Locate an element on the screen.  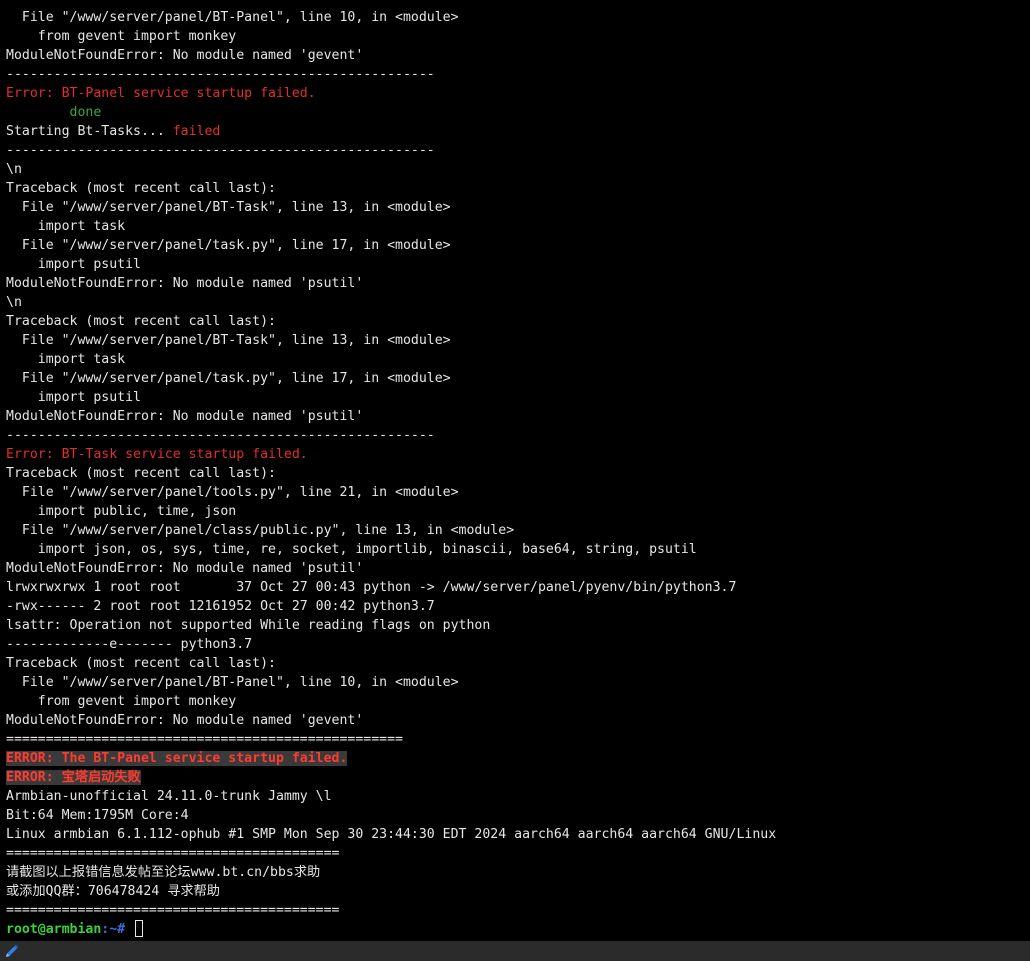
output-line: 请截图以上报错信息发帖至论坛www.bt.cn/bbs求助 is located at coordinates (163, 872).